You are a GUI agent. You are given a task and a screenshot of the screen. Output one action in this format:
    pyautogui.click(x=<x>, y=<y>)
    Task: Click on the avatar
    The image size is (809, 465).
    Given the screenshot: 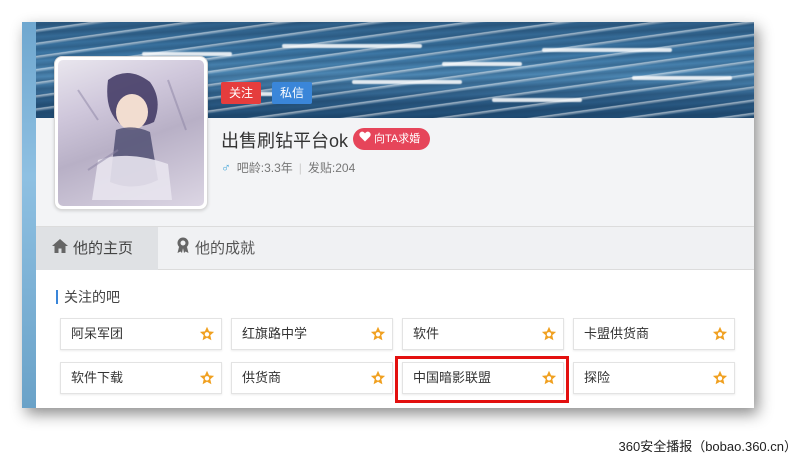 What is the action you would take?
    pyautogui.click(x=131, y=133)
    